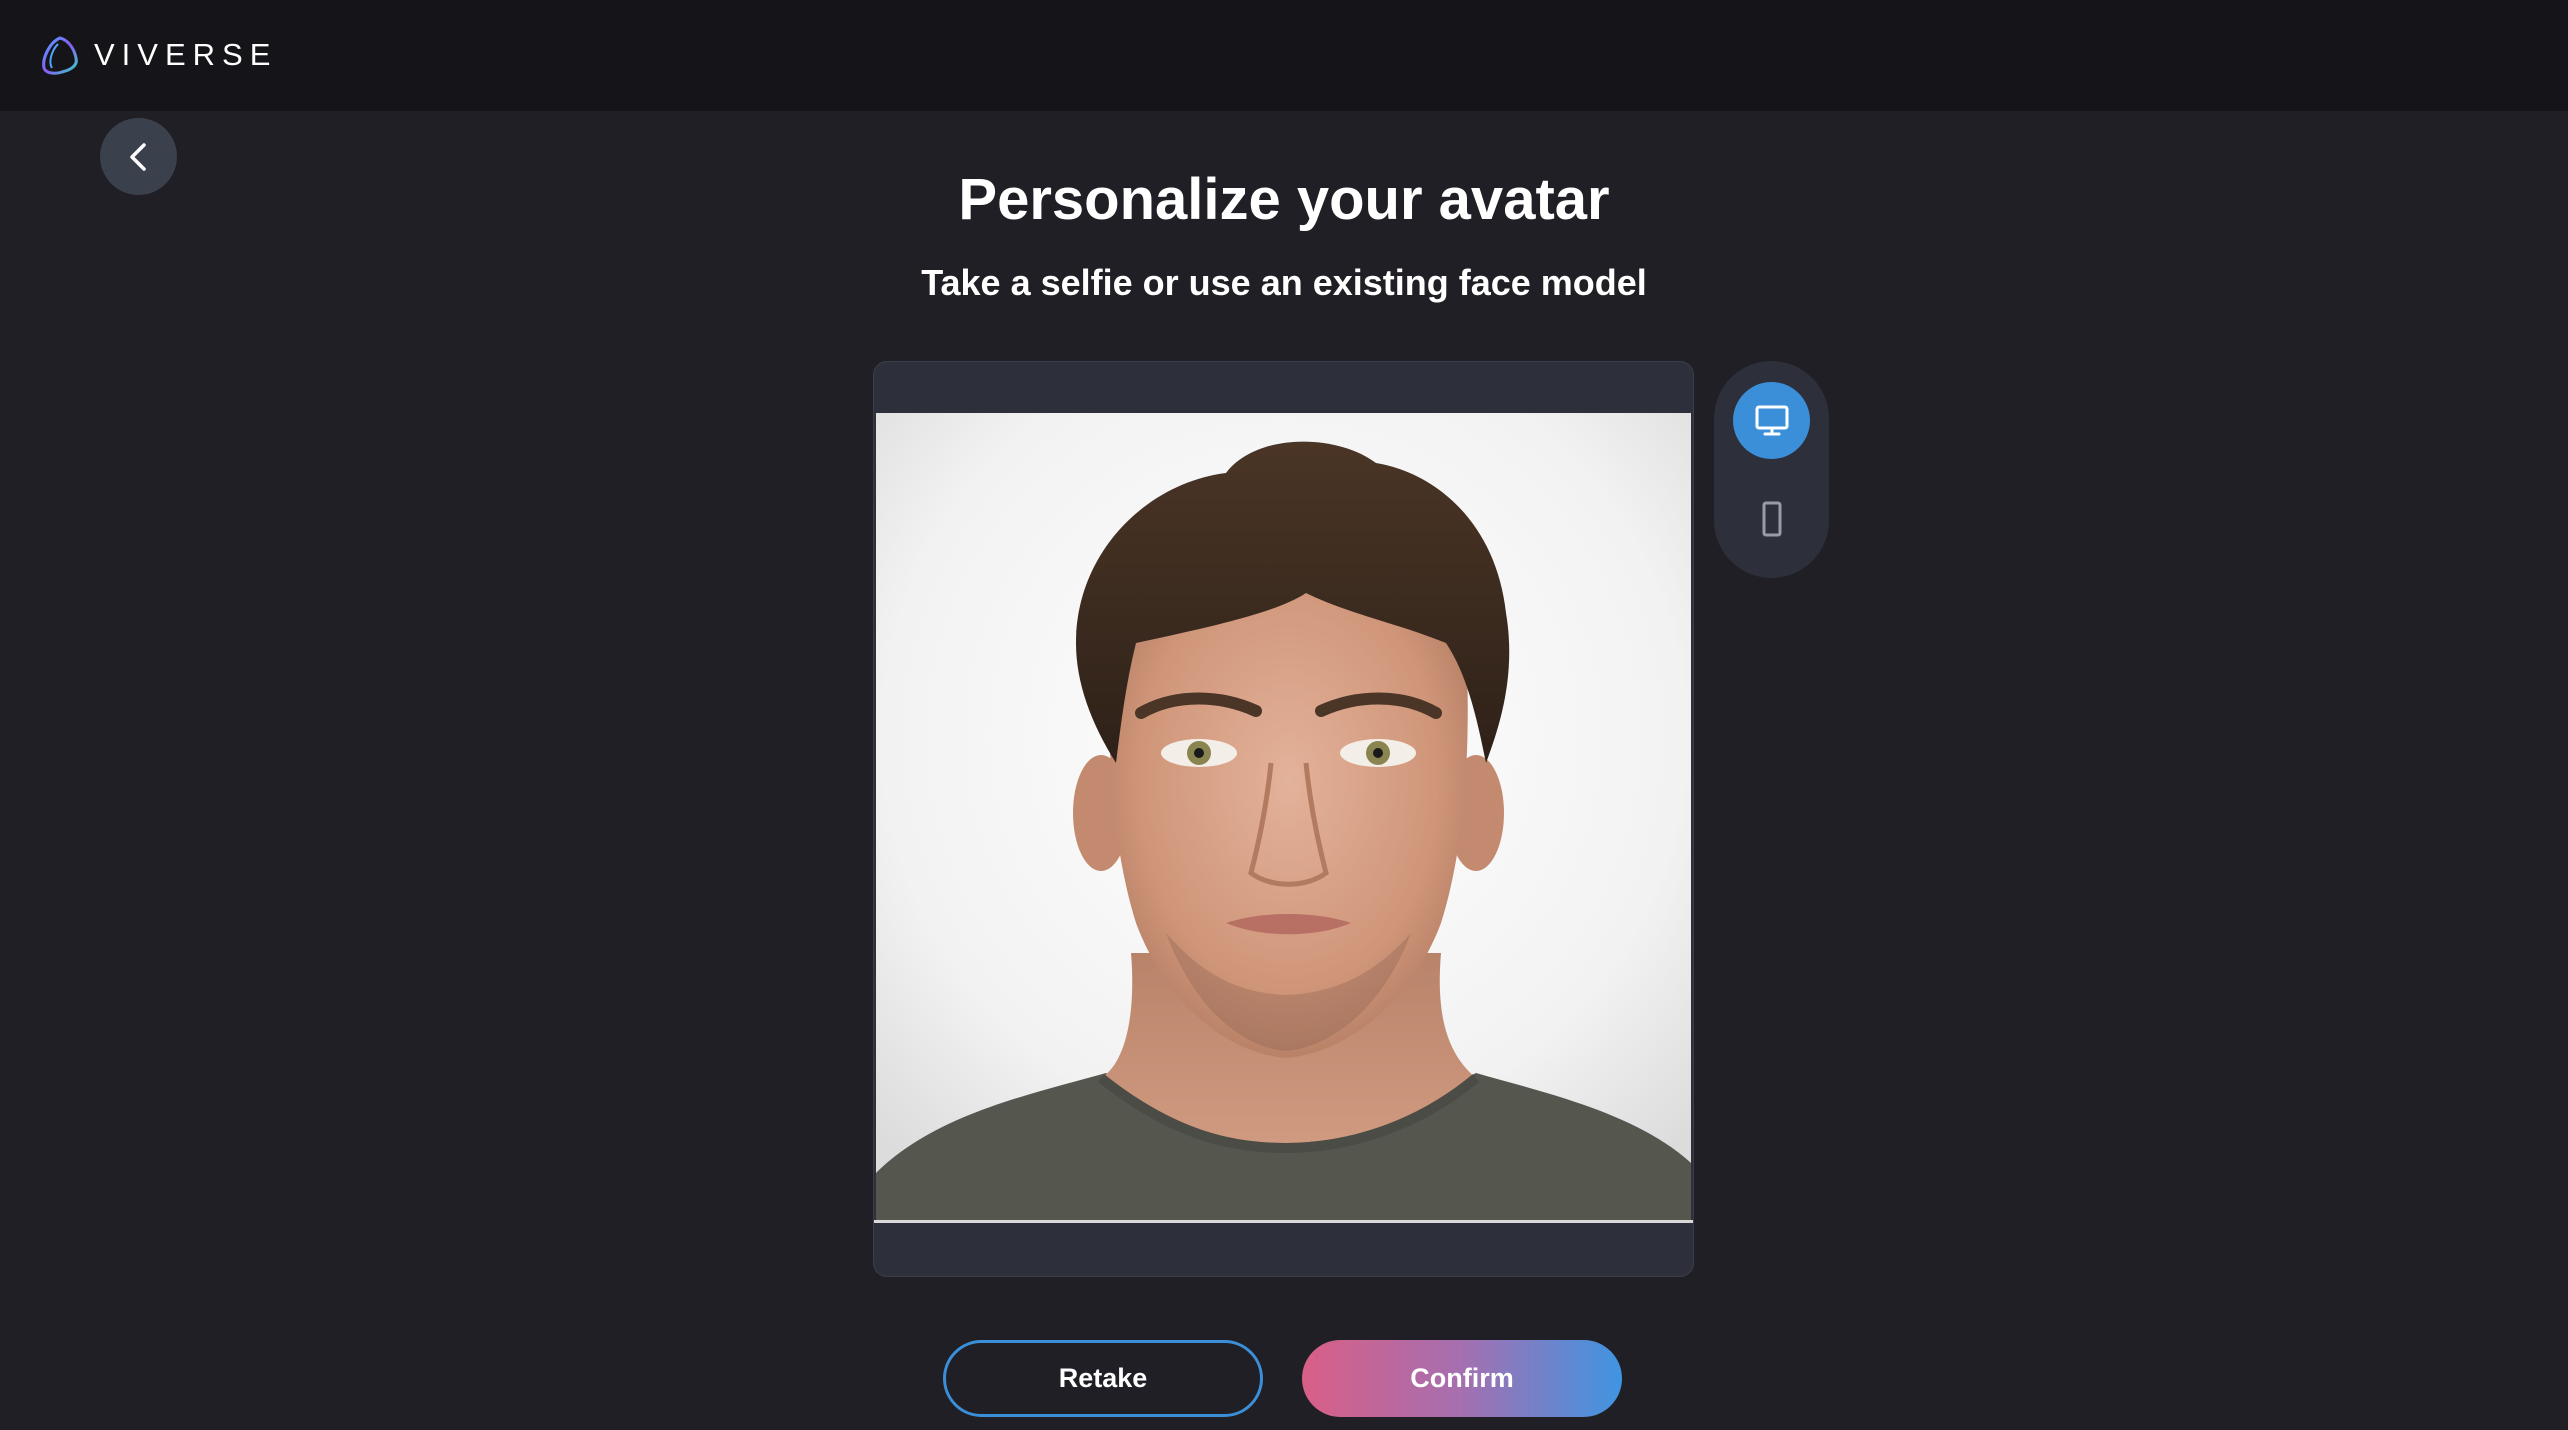 The width and height of the screenshot is (2568, 1430). What do you see at coordinates (186, 54) in the screenshot?
I see `brand-name: VIVERSE` at bounding box center [186, 54].